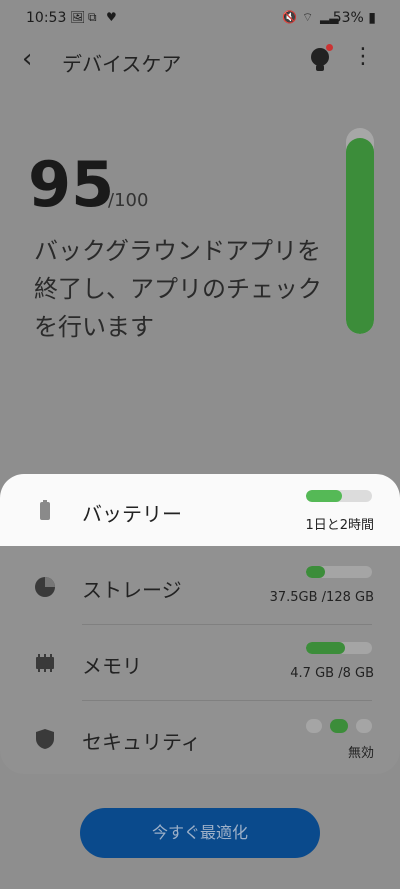 The image size is (400, 889). Describe the element at coordinates (178, 289) in the screenshot. I see `status-description: バックグラウンドアプリを終了し、アプリのチェックを行います` at that location.